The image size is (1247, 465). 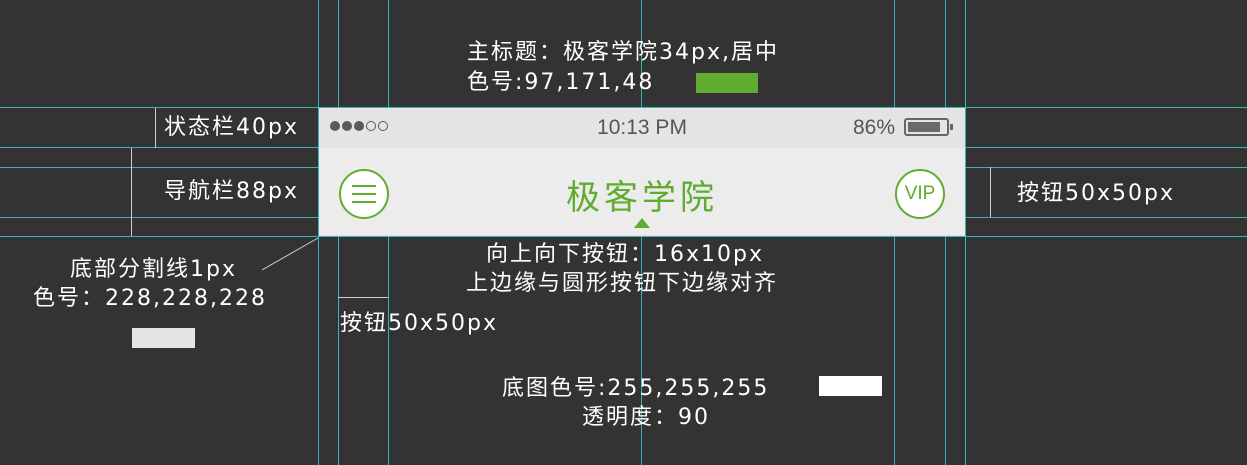 I want to click on guide-line-vertical, so click(x=965, y=232).